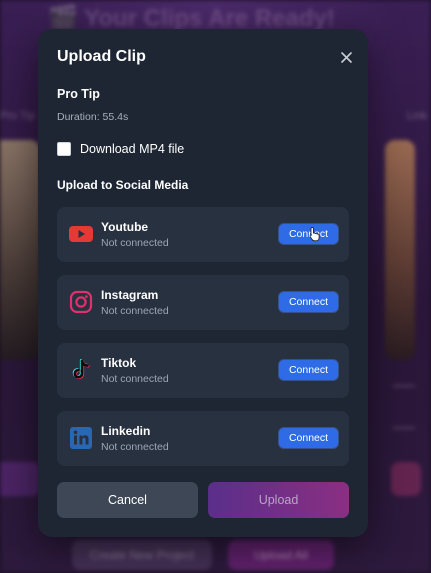 This screenshot has width=431, height=573. Describe the element at coordinates (308, 370) in the screenshot. I see `connect-tiktok-button: Connect` at that location.